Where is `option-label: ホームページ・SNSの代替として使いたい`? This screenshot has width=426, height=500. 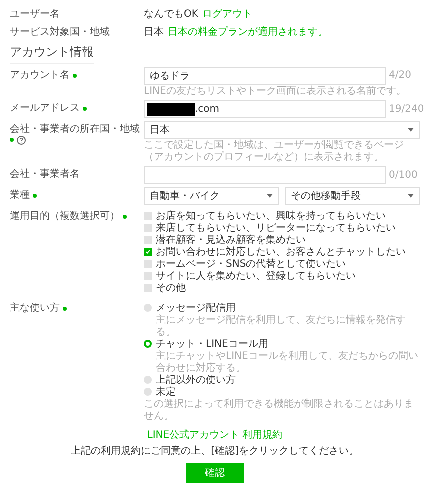 option-label: ホームページ・SNSの代替として使いたい is located at coordinates (251, 264).